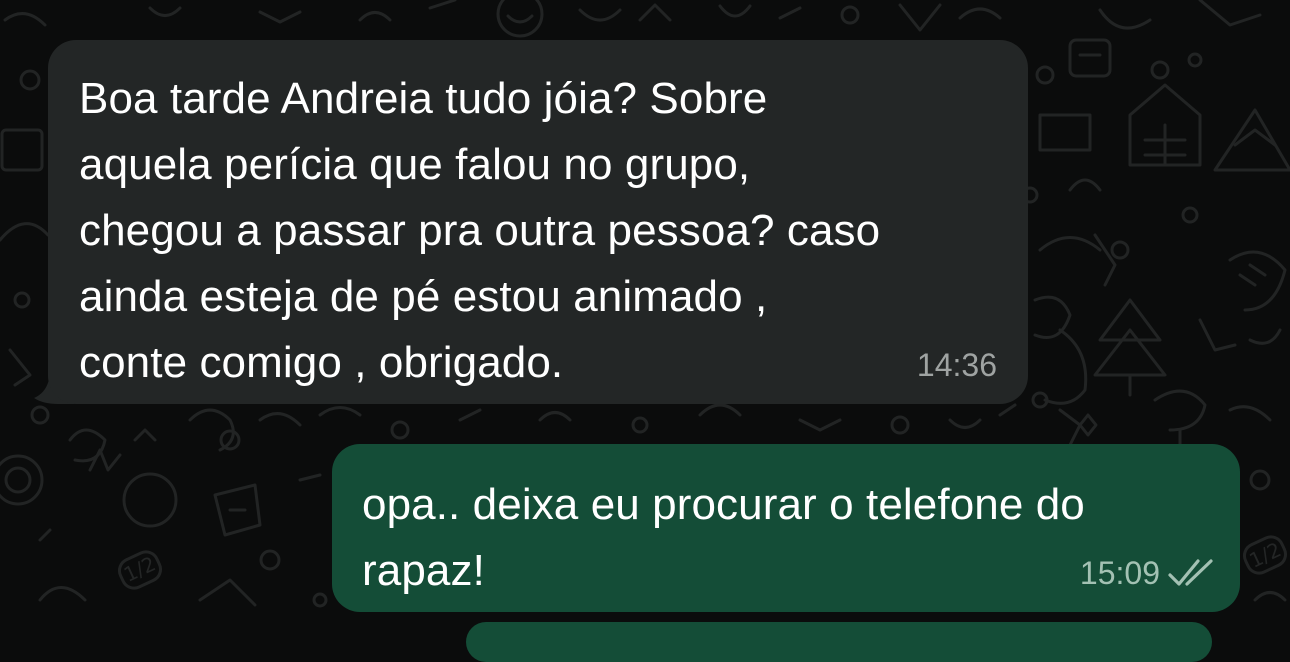  Describe the element at coordinates (1264, 554) in the screenshot. I see `wallpaper-badge-2: 1/2` at that location.